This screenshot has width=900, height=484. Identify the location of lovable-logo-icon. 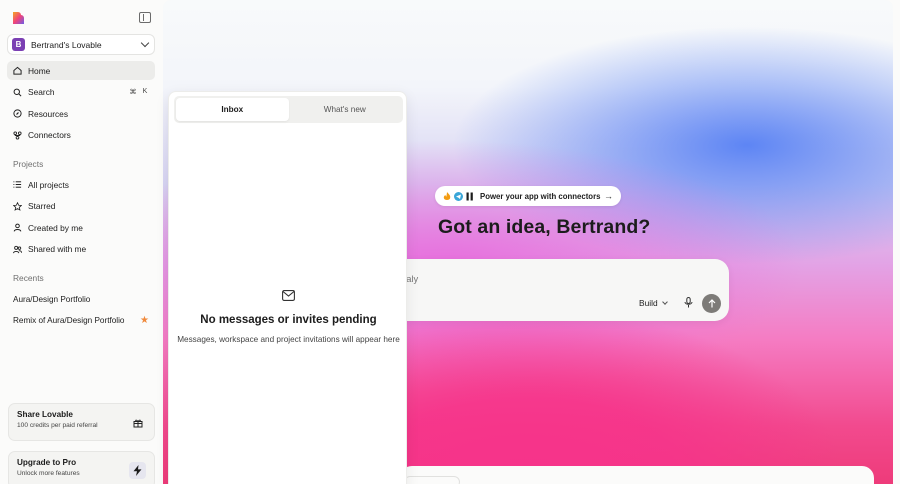
(18, 18).